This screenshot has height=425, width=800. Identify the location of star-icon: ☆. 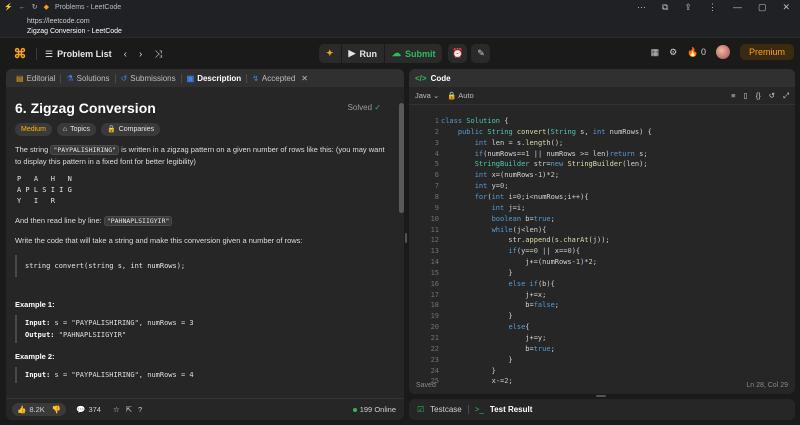
(116, 409).